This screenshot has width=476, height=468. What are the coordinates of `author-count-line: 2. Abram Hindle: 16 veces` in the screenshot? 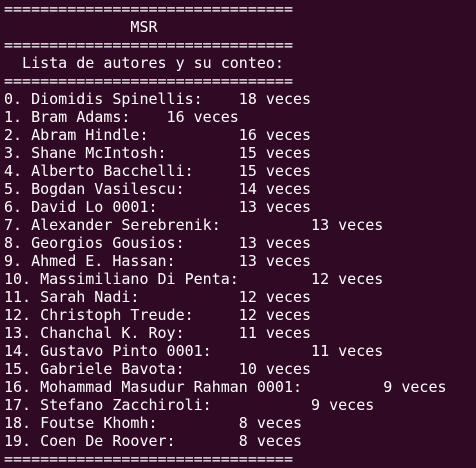 It's located at (158, 135).